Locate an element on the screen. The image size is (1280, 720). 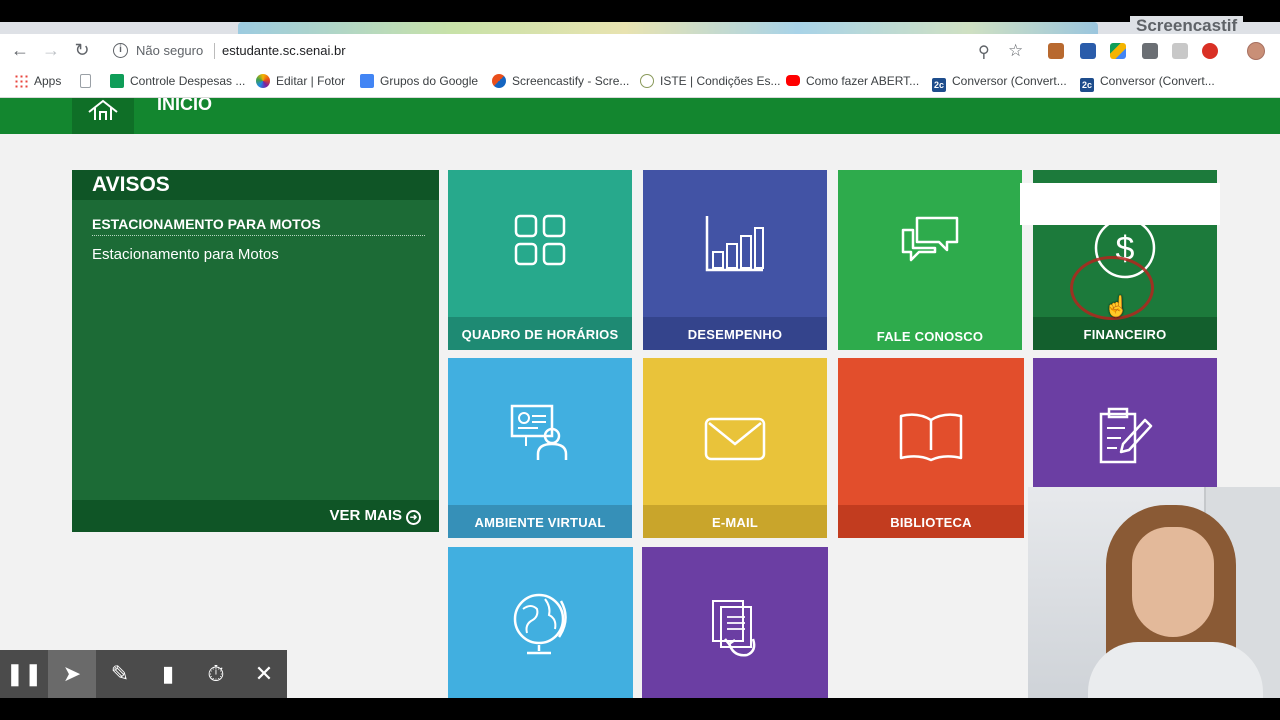
tile-biblioteca: BIBLIOTECA is located at coordinates (931, 448).